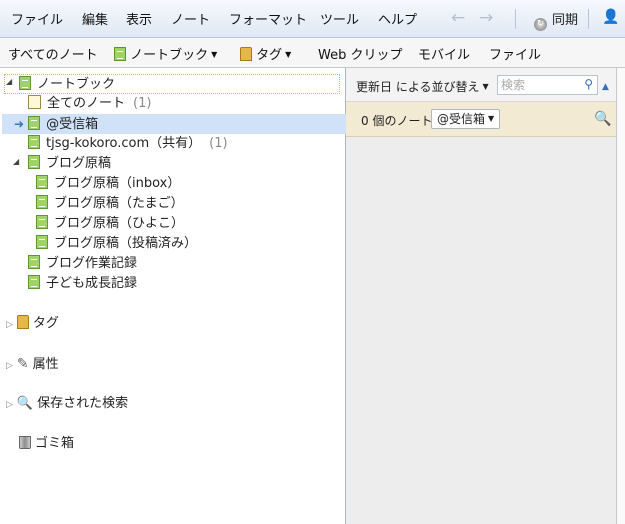 This screenshot has height=524, width=625. I want to click on sort-dropdown: 更新日 による並び替え ▼, so click(422, 86).